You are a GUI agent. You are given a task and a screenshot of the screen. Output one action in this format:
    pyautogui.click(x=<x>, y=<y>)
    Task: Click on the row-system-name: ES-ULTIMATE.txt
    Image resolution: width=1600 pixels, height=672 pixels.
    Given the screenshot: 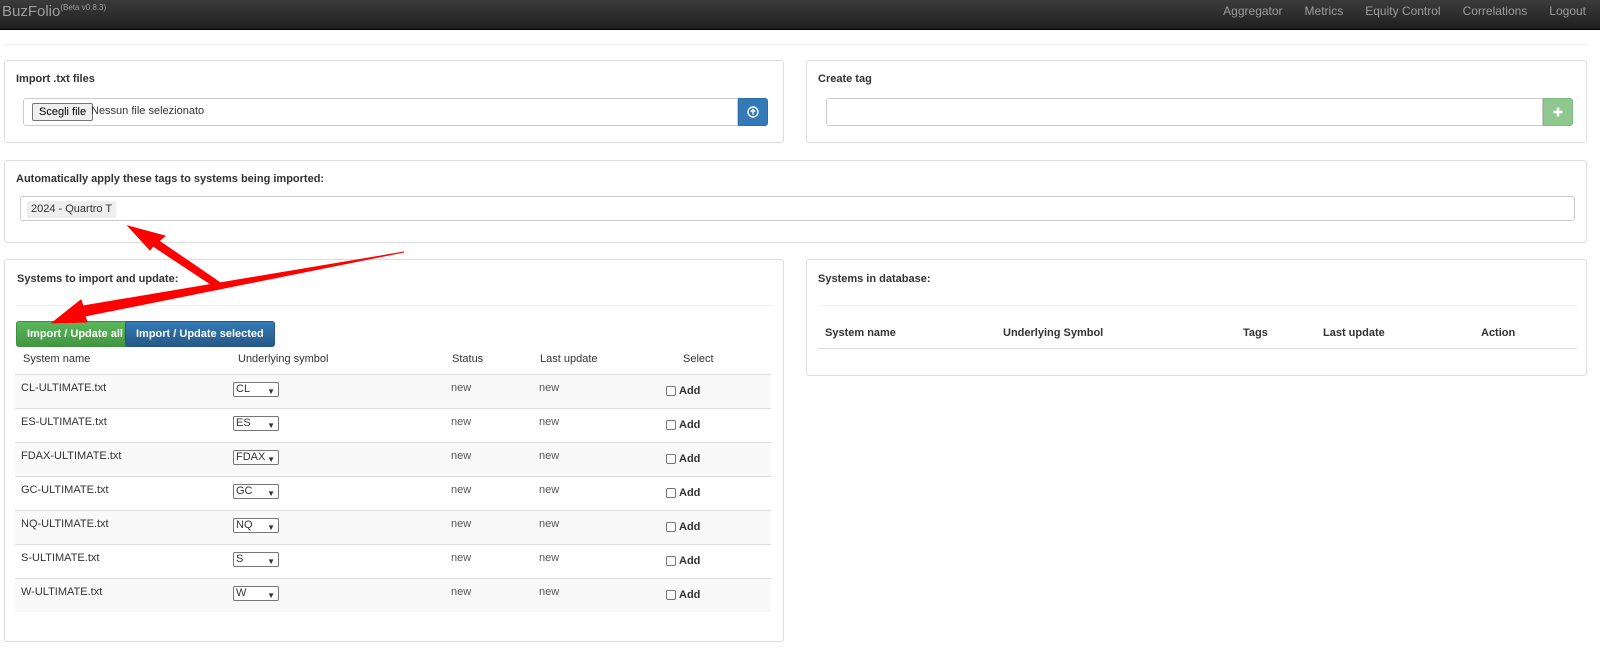 What is the action you would take?
    pyautogui.click(x=64, y=422)
    